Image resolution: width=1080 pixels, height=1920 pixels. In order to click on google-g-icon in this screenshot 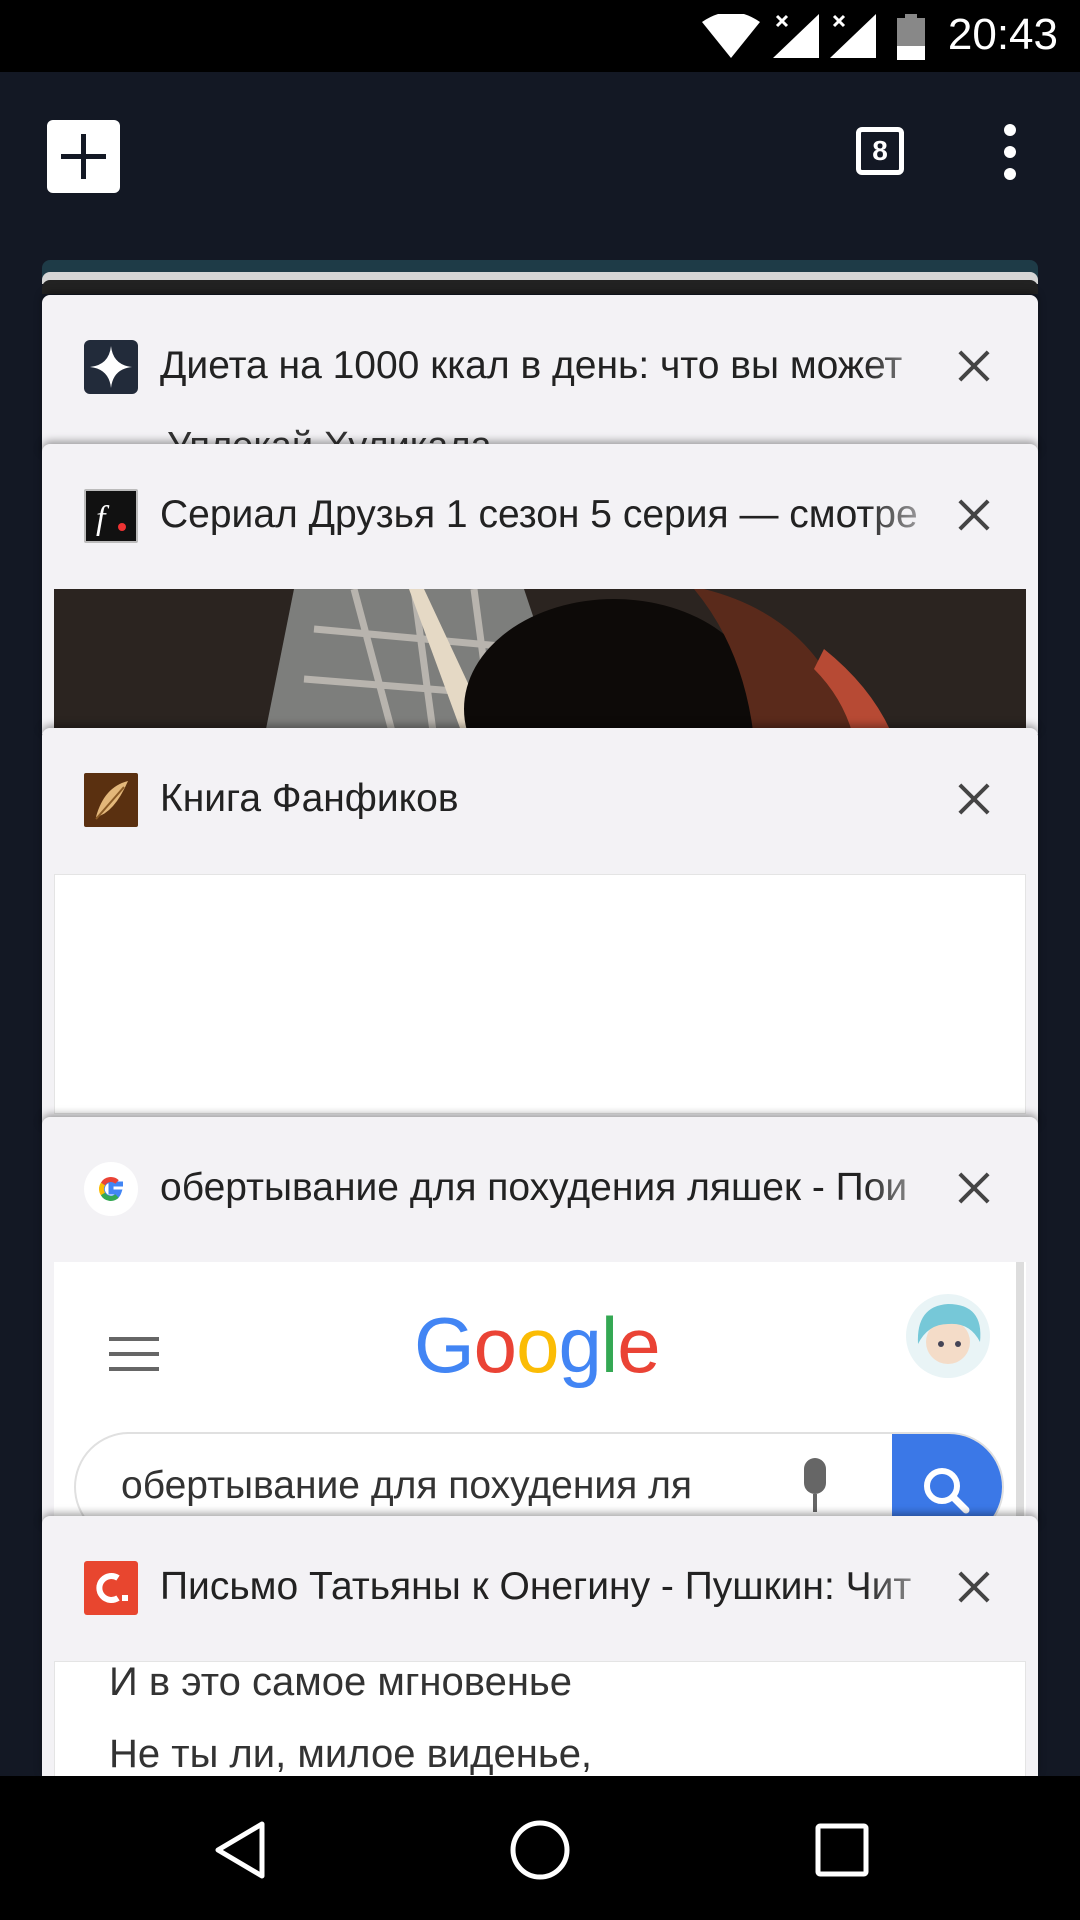, I will do `click(111, 1189)`.